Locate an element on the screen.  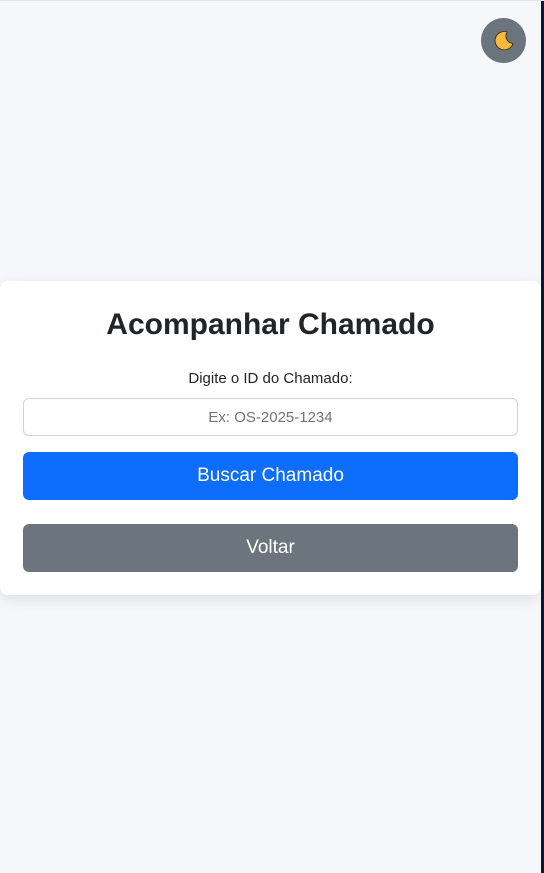
back-button: Voltar is located at coordinates (270, 548).